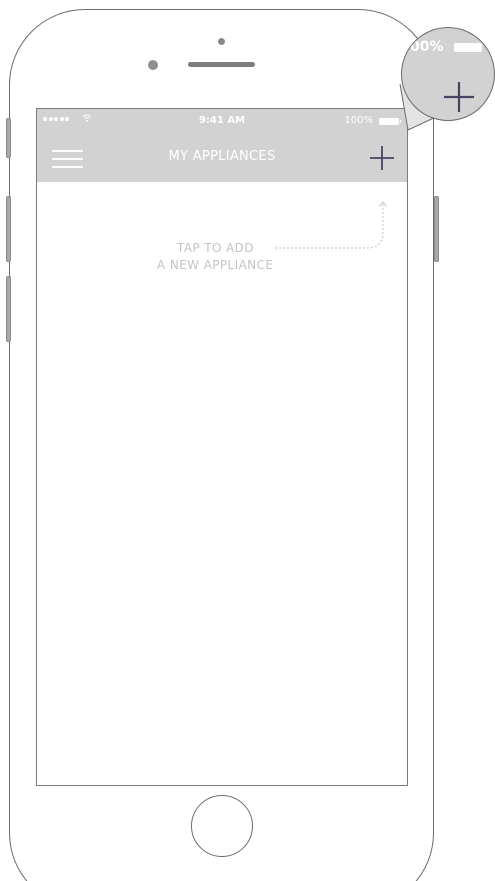  Describe the element at coordinates (448, 74) in the screenshot. I see `zoom-callout: 00%` at that location.